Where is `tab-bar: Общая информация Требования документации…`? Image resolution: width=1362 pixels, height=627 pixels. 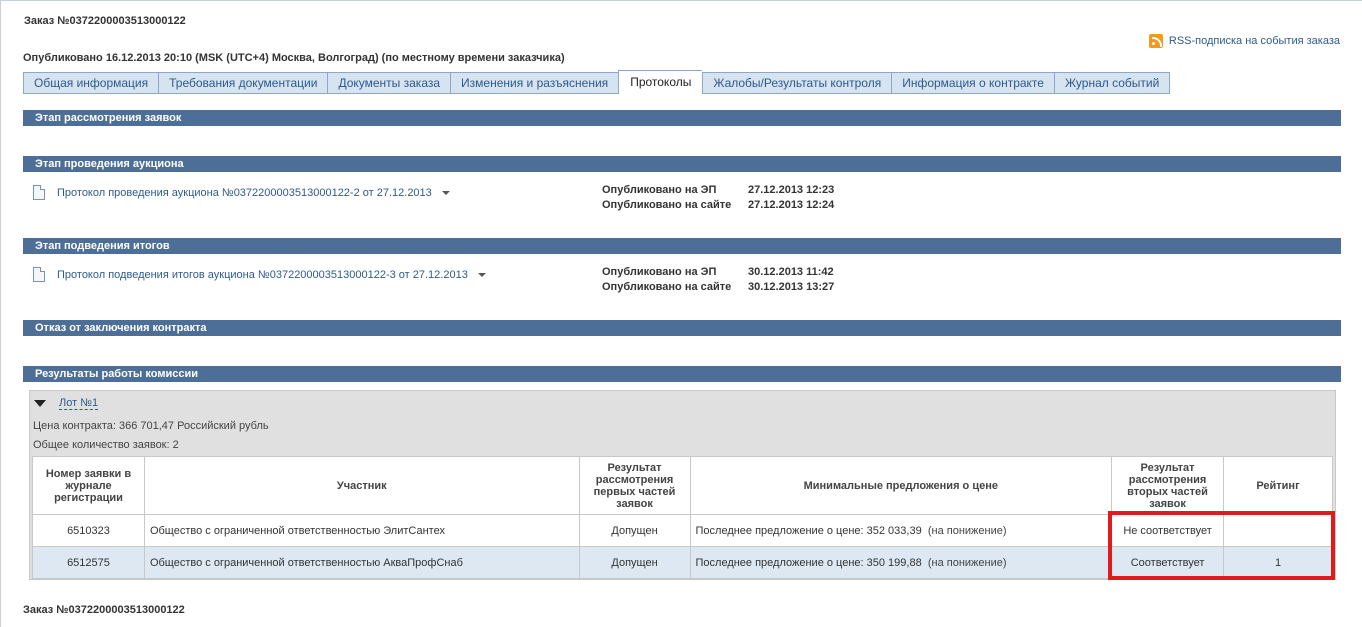 tab-bar: Общая информация Требования документации… is located at coordinates (597, 82).